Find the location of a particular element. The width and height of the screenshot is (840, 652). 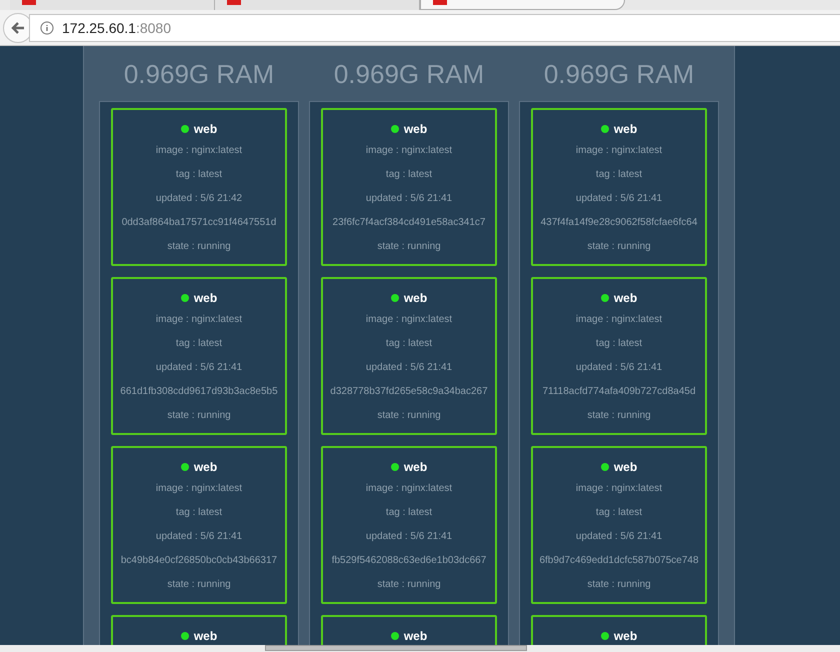

address-field: 172.25.60.1:8080 is located at coordinates (434, 28).